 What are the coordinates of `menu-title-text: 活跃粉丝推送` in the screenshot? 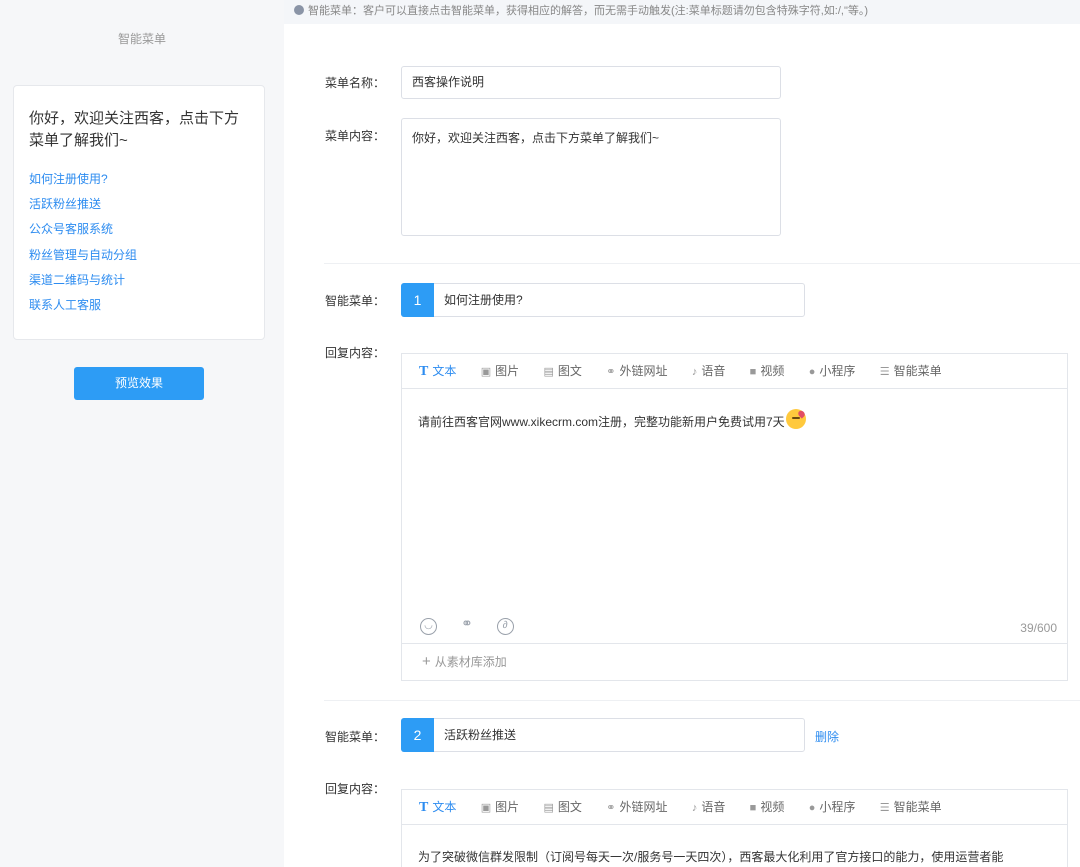 It's located at (480, 735).